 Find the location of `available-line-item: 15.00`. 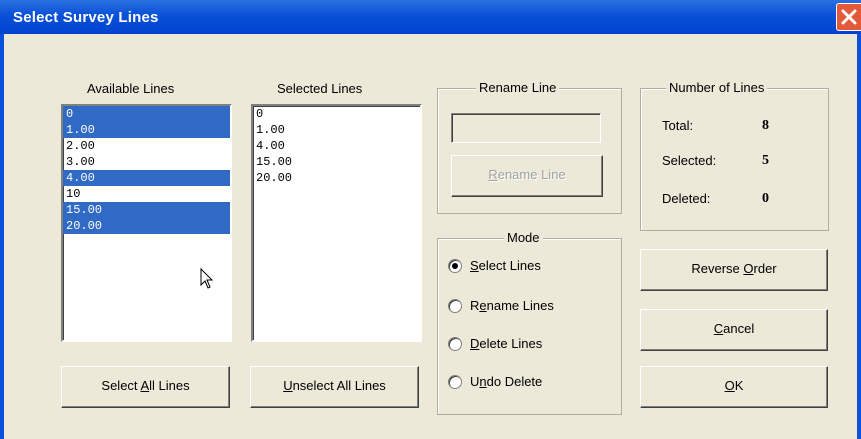

available-line-item: 15.00 is located at coordinates (146, 210).